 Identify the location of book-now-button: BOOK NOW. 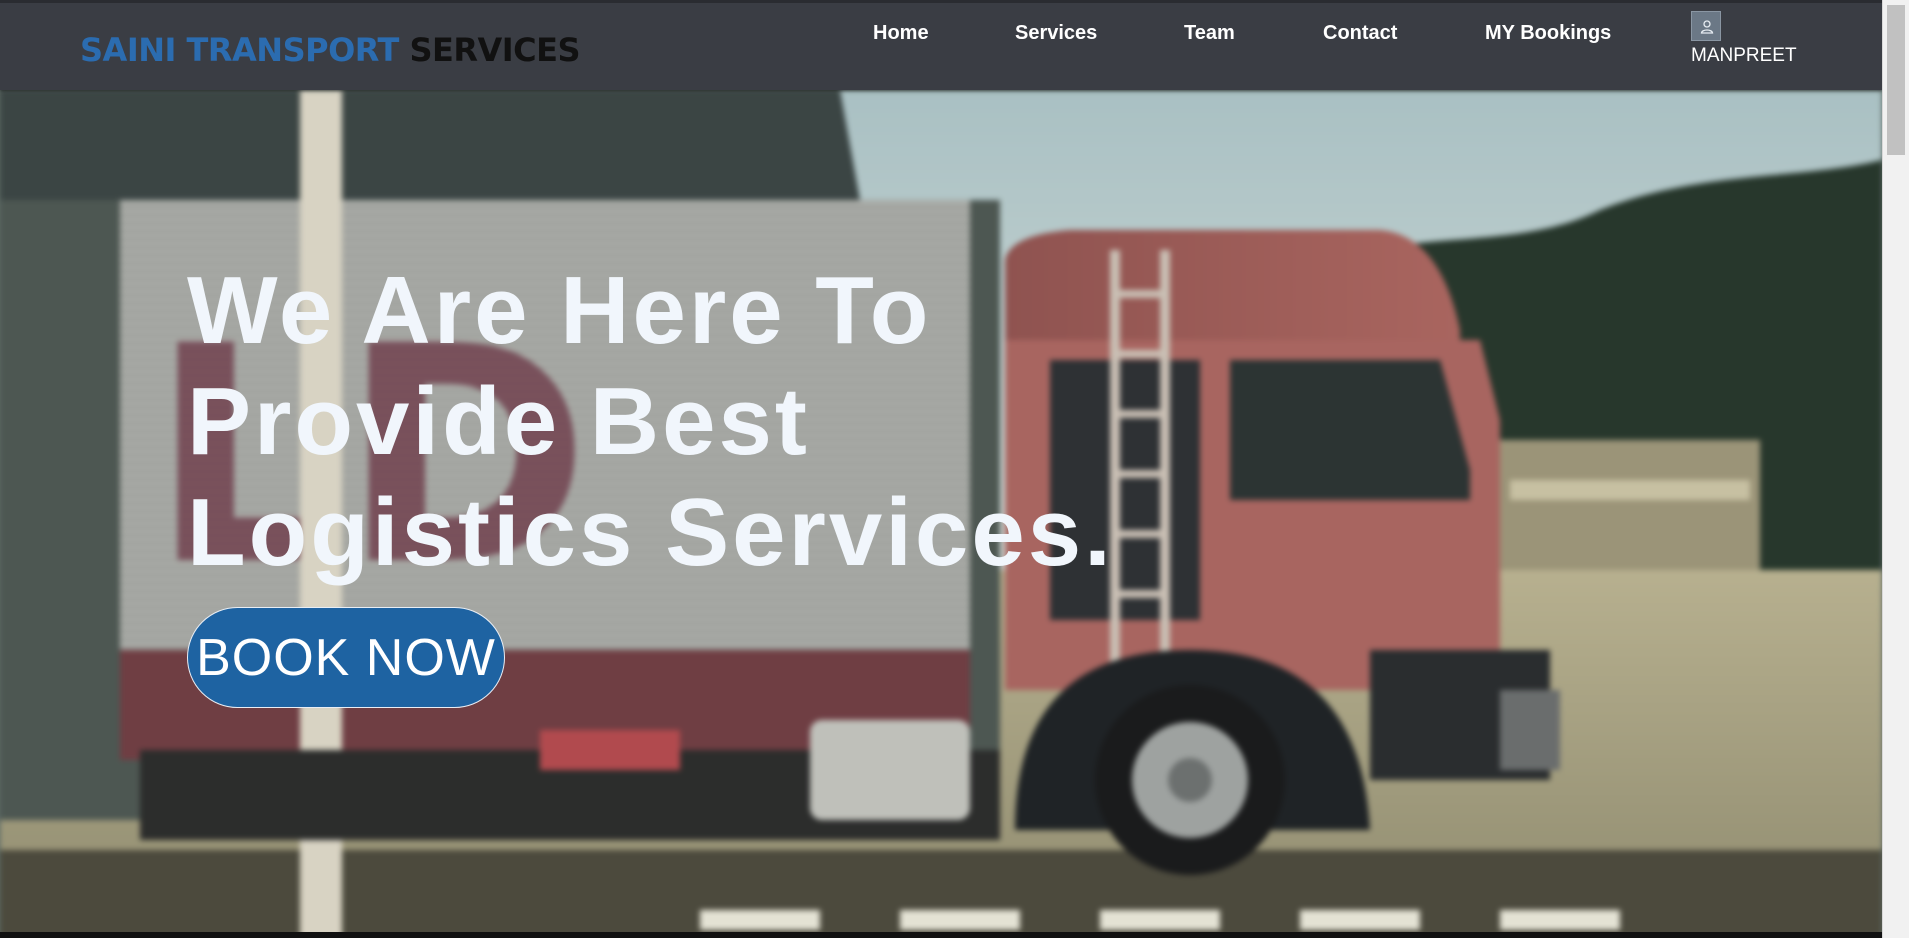
(346, 657).